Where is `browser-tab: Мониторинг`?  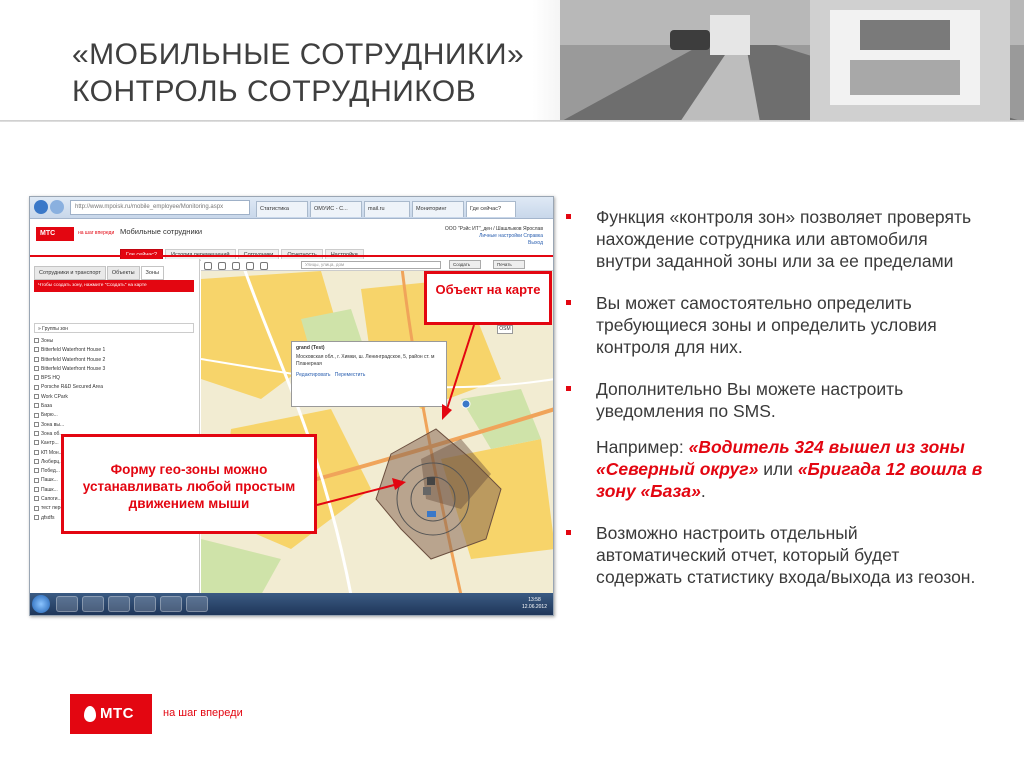
browser-tab: Мониторинг is located at coordinates (438, 209).